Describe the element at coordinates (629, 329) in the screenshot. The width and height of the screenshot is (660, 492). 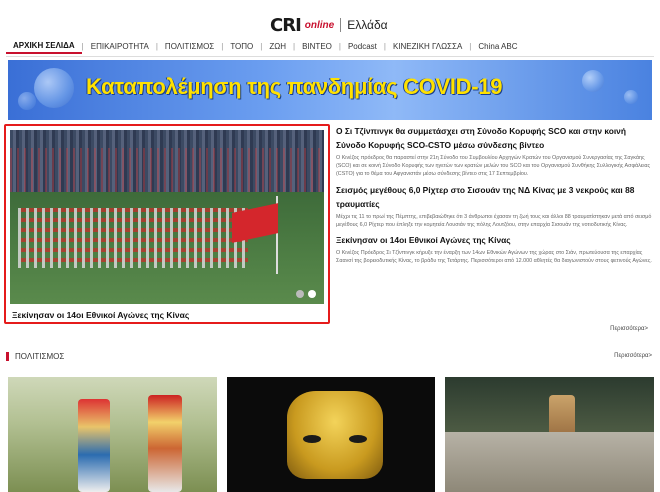
I see `news-more-link: Περισσότερα>` at that location.